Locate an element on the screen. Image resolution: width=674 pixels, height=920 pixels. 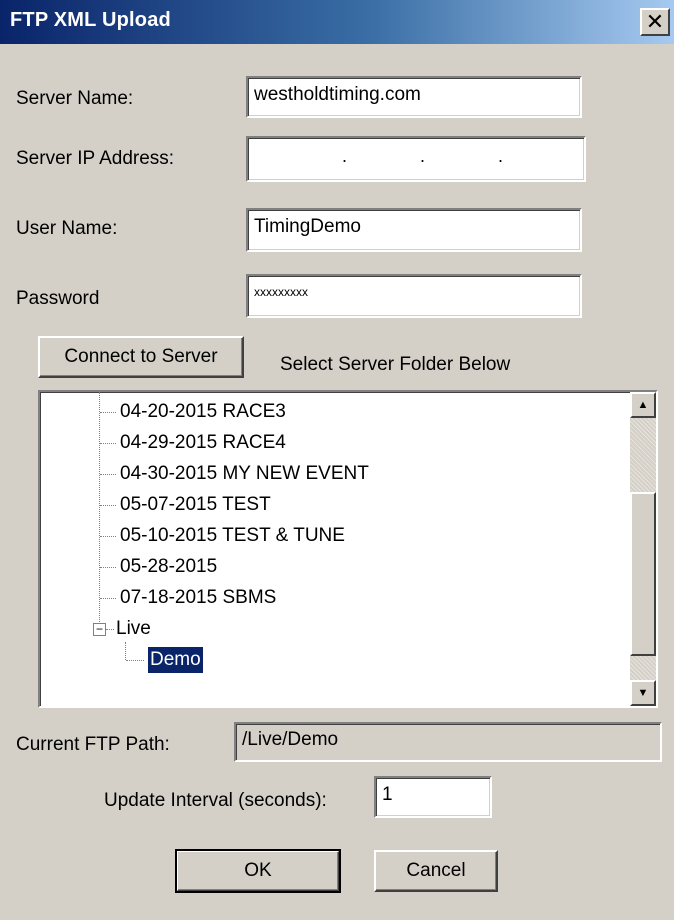
scroll-down-button: ▼ is located at coordinates (643, 693).